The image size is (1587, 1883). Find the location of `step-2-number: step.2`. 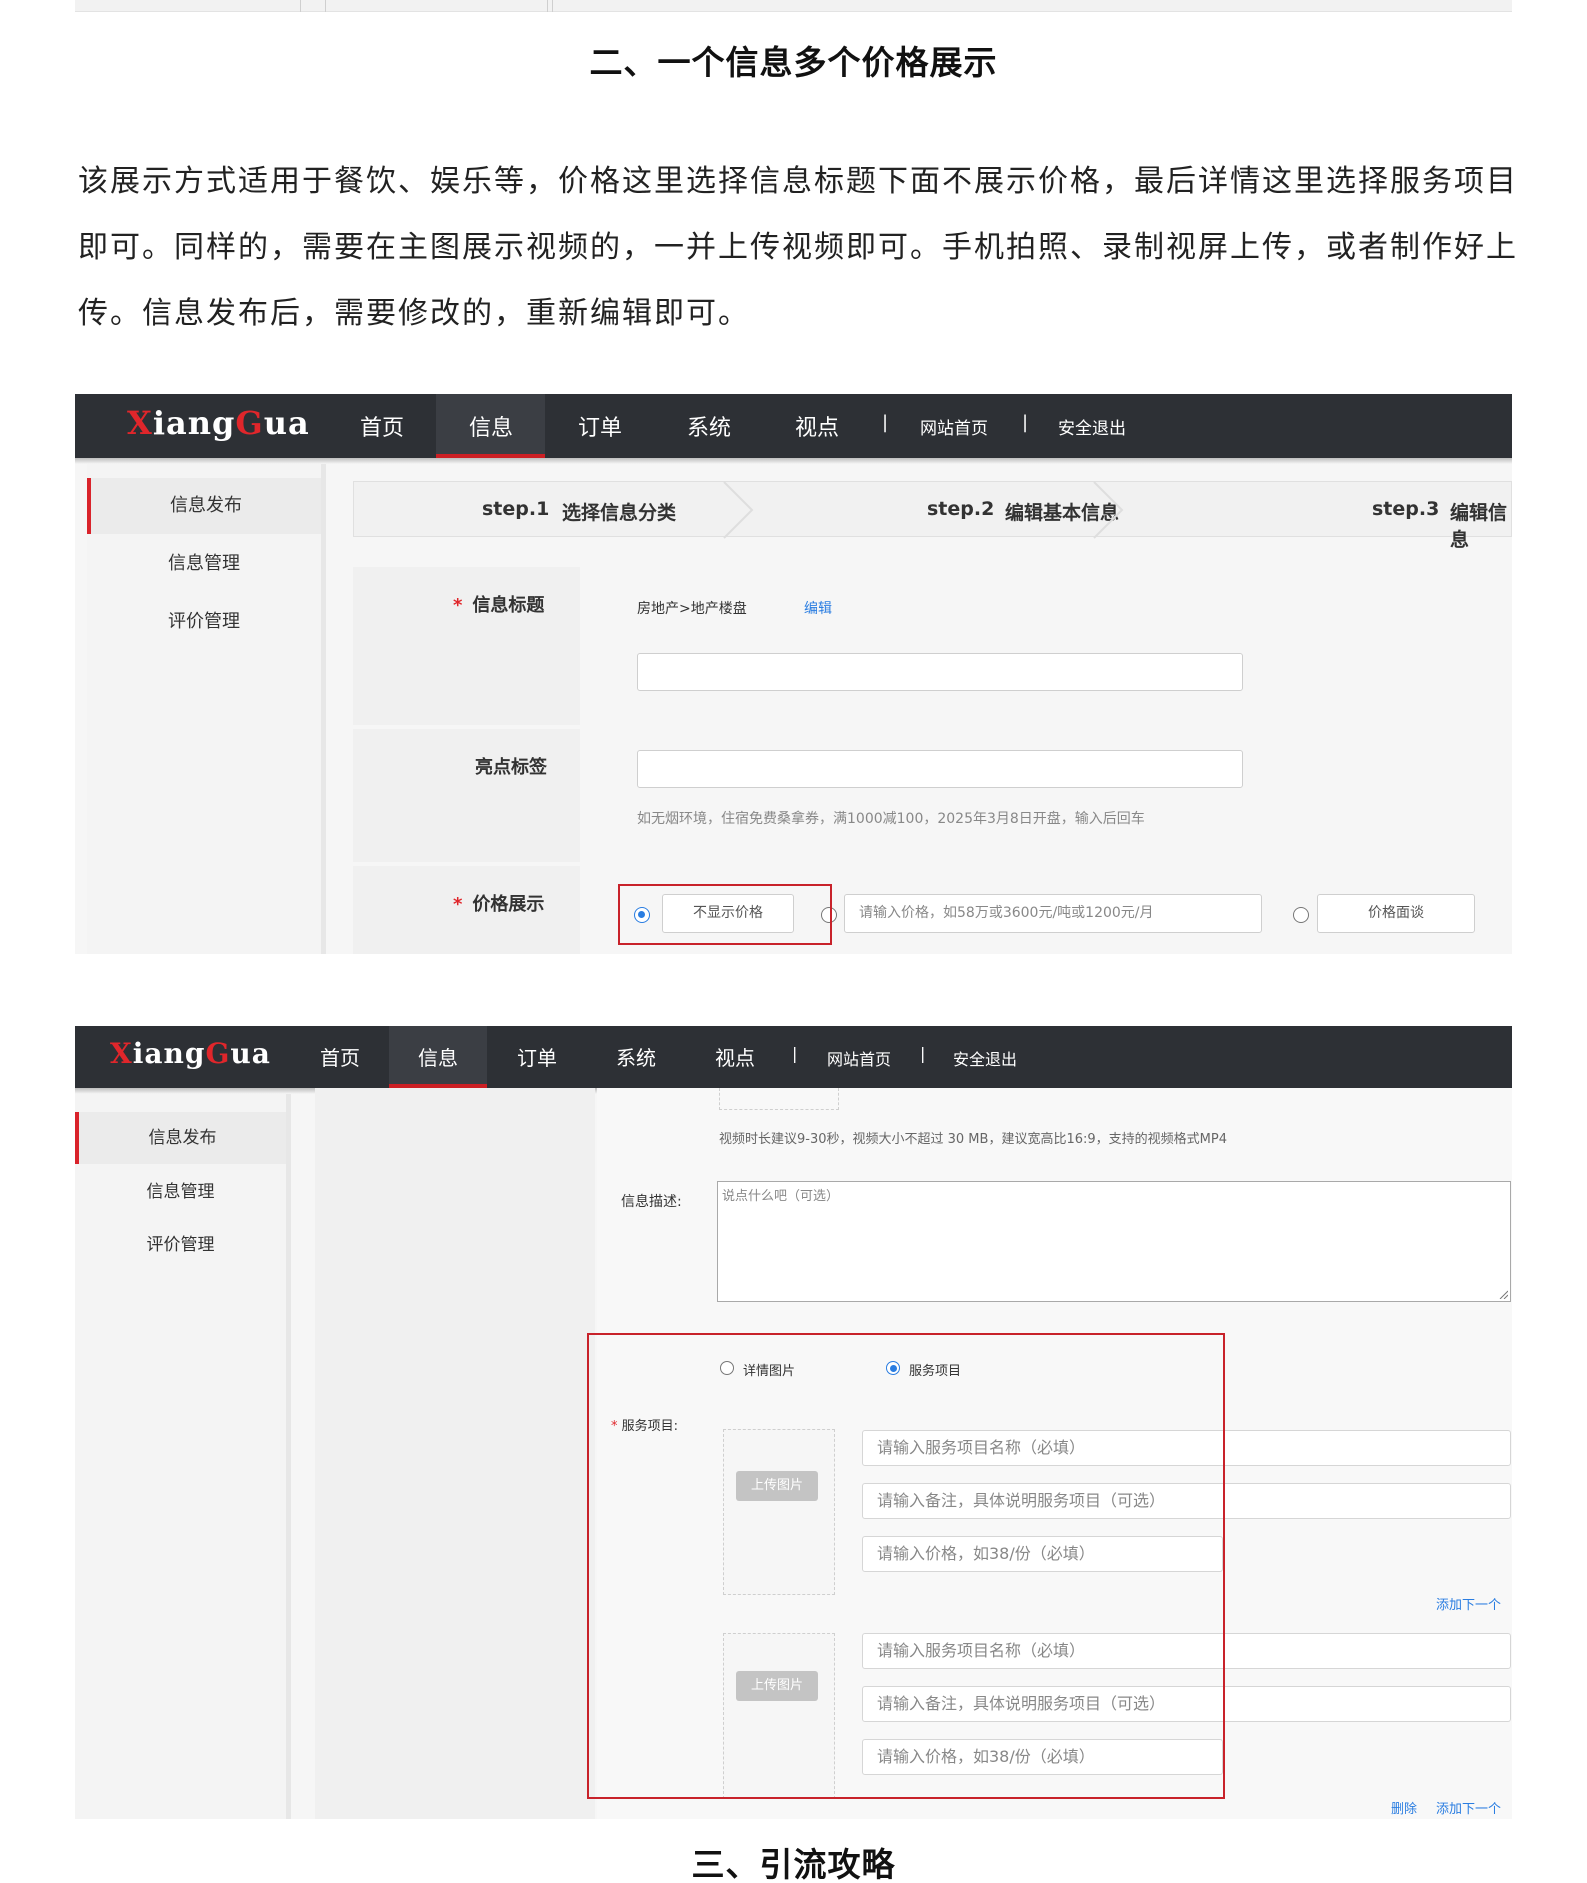

step-2-number: step.2 is located at coordinates (961, 509).